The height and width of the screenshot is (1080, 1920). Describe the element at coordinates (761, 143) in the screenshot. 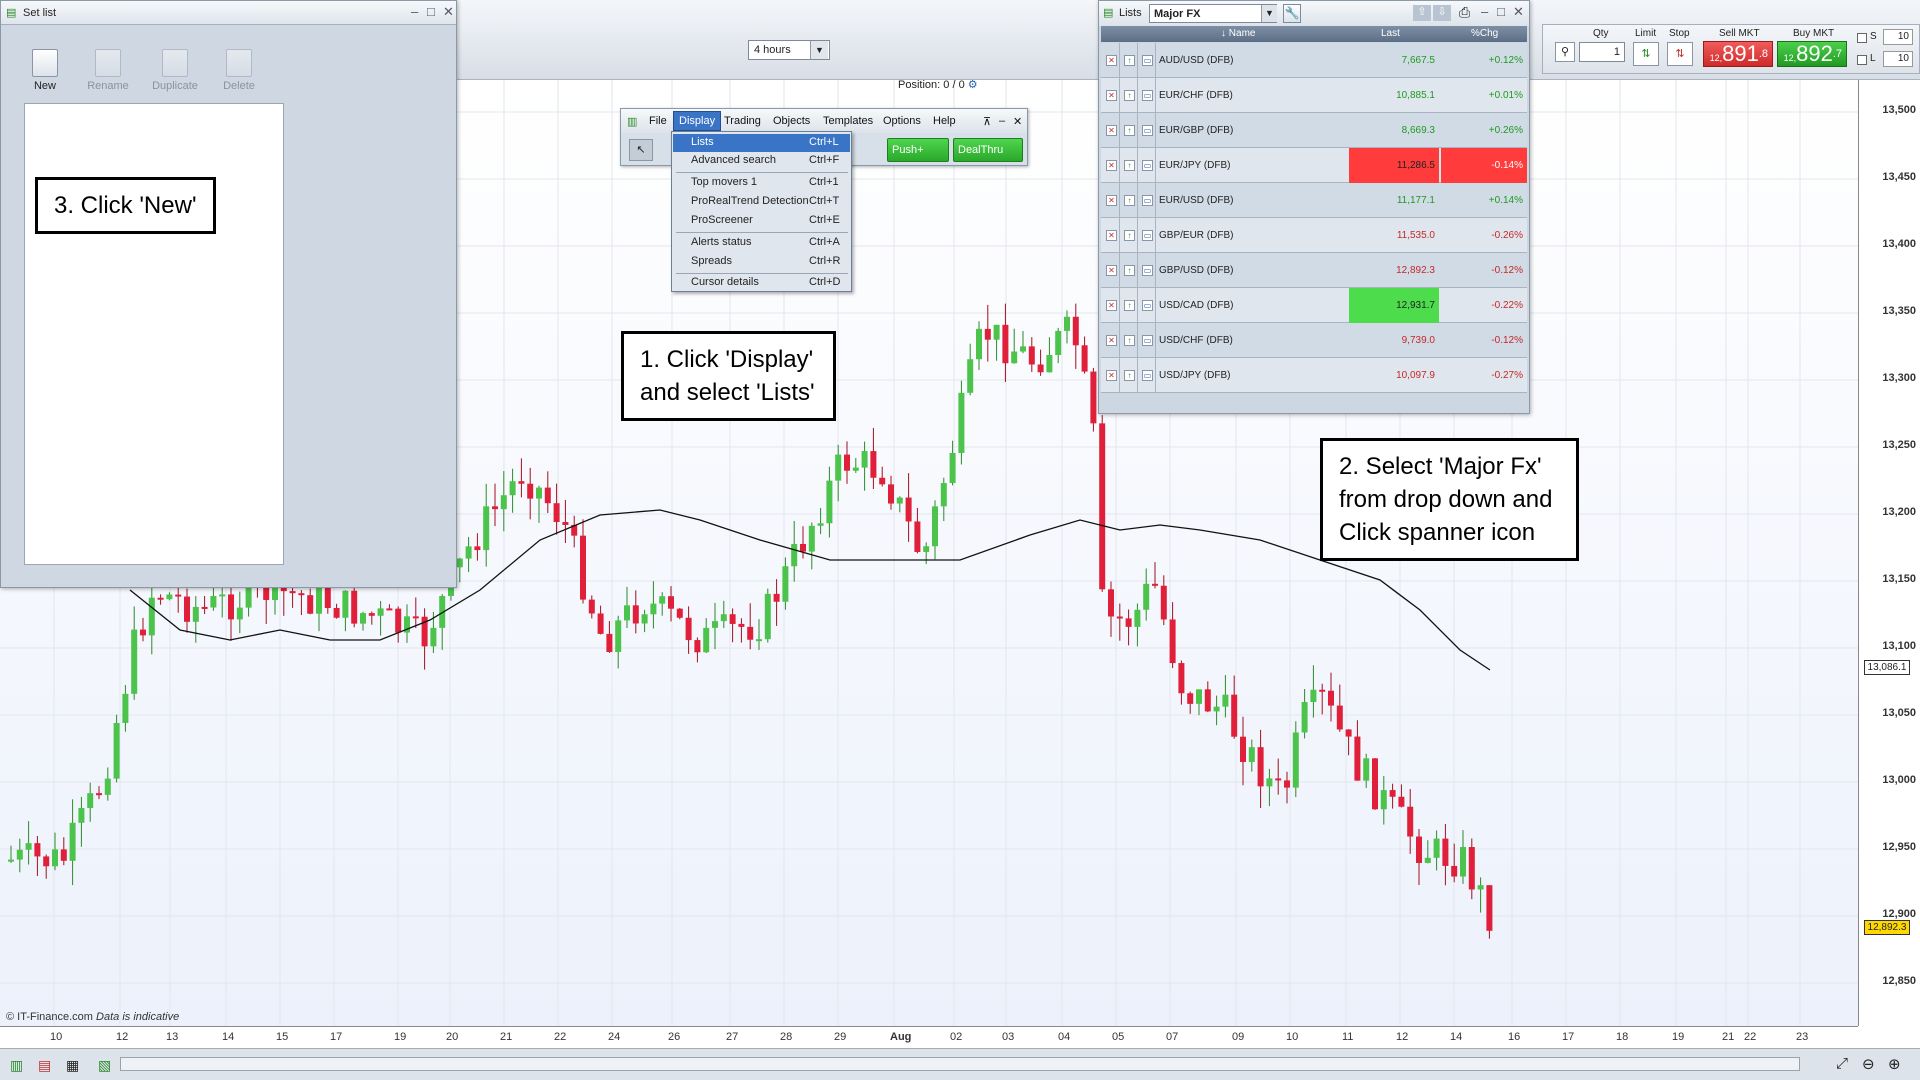

I see `menu-item-lists: Lists Ctrl+L` at that location.